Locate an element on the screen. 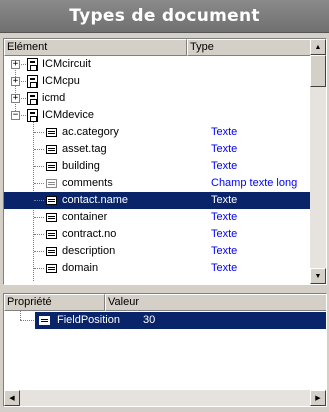 The width and height of the screenshot is (329, 412). field-name: domain is located at coordinates (80, 268).